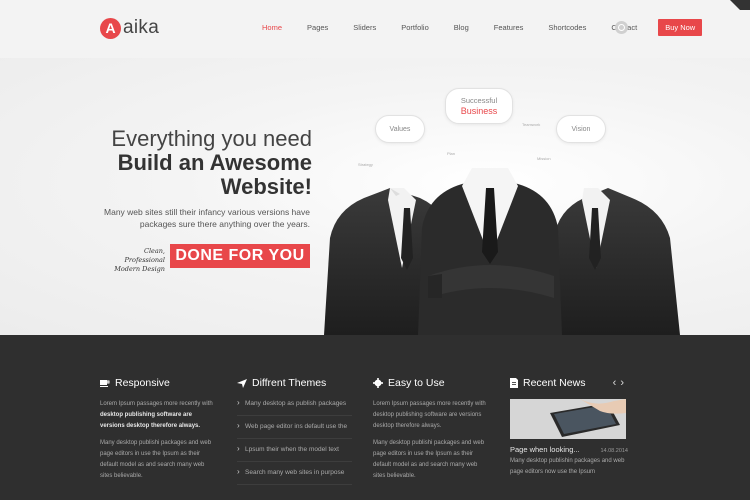 The width and height of the screenshot is (750, 500). What do you see at coordinates (110, 28) in the screenshot?
I see `logo-mark: A` at bounding box center [110, 28].